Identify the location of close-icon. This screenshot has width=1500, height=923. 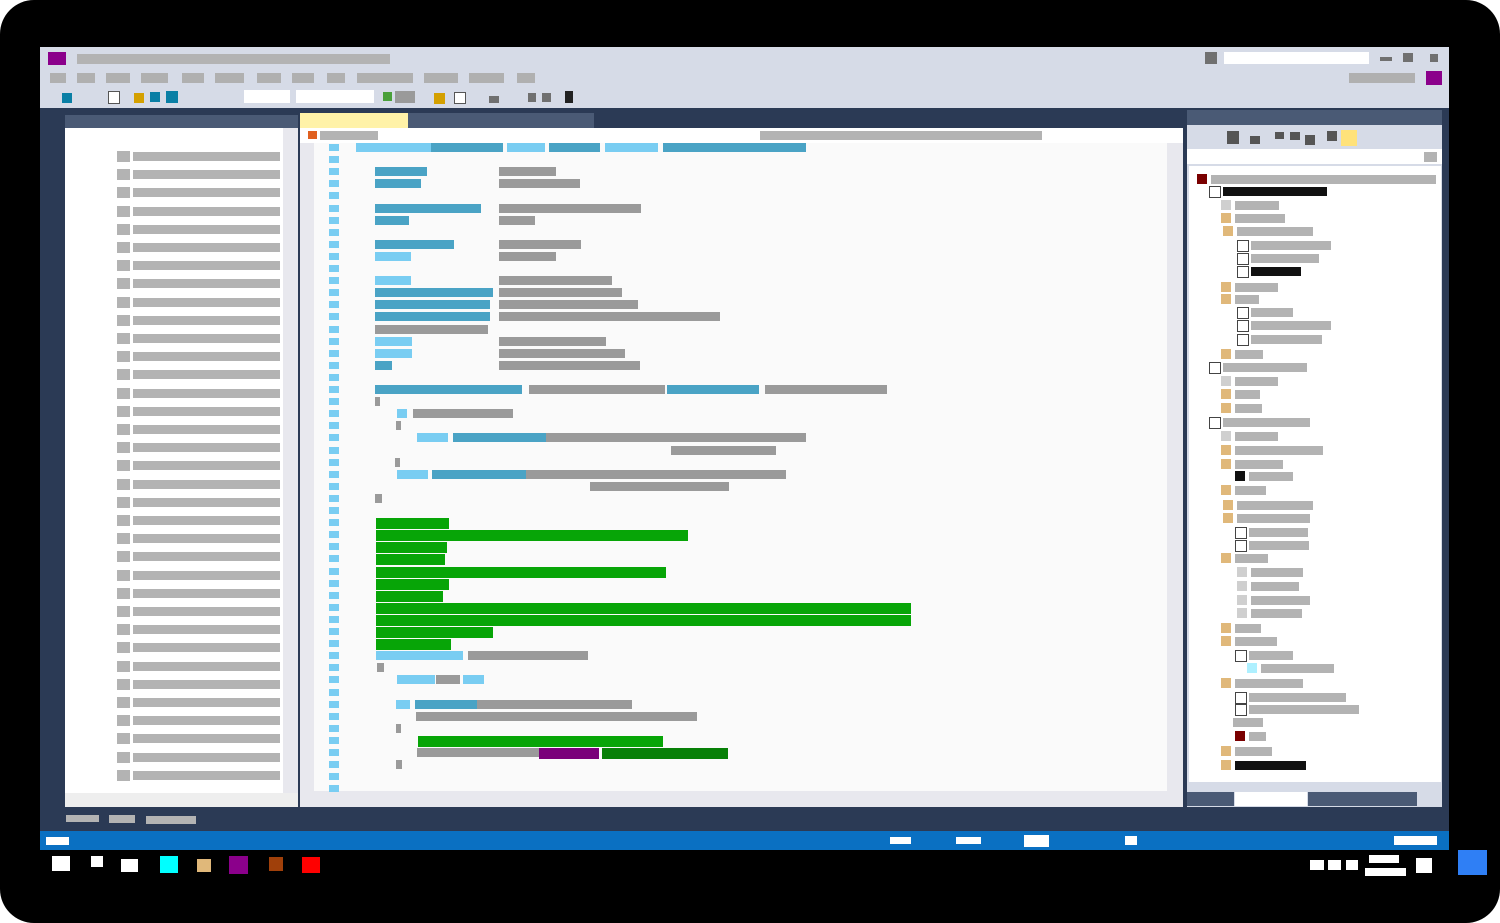
(1434, 58).